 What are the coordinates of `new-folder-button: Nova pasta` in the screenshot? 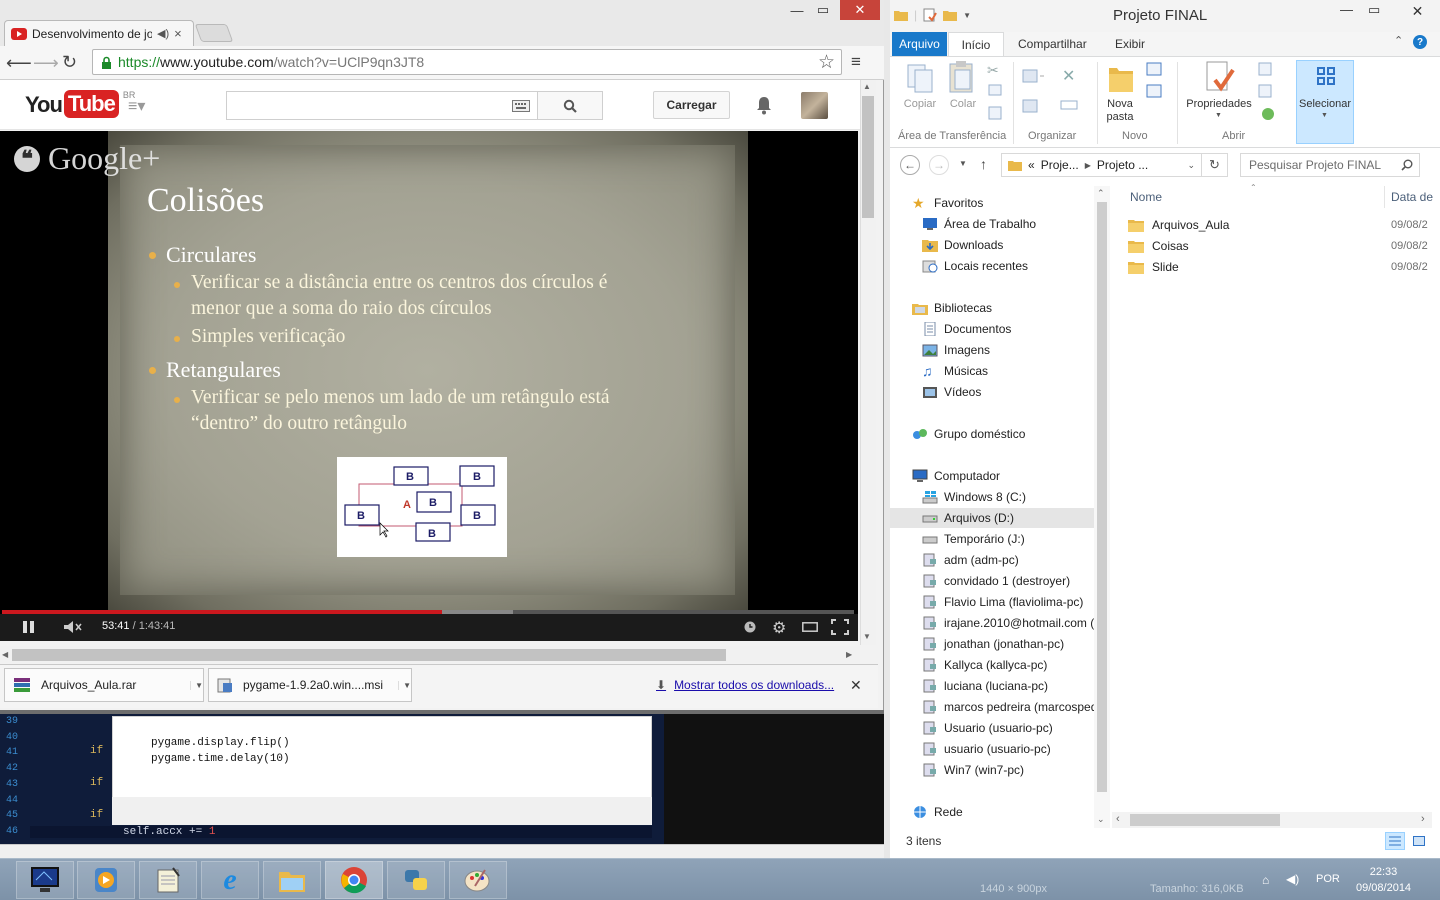 It's located at (1120, 111).